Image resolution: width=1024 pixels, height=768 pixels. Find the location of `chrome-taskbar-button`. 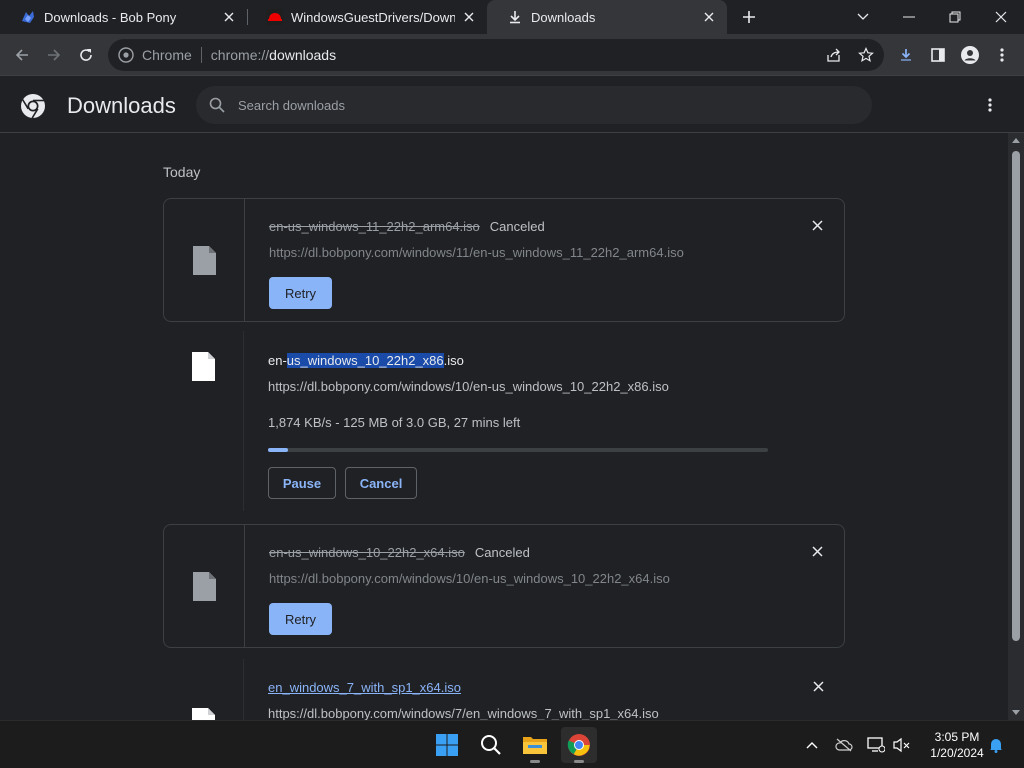

chrome-taskbar-button is located at coordinates (579, 745).